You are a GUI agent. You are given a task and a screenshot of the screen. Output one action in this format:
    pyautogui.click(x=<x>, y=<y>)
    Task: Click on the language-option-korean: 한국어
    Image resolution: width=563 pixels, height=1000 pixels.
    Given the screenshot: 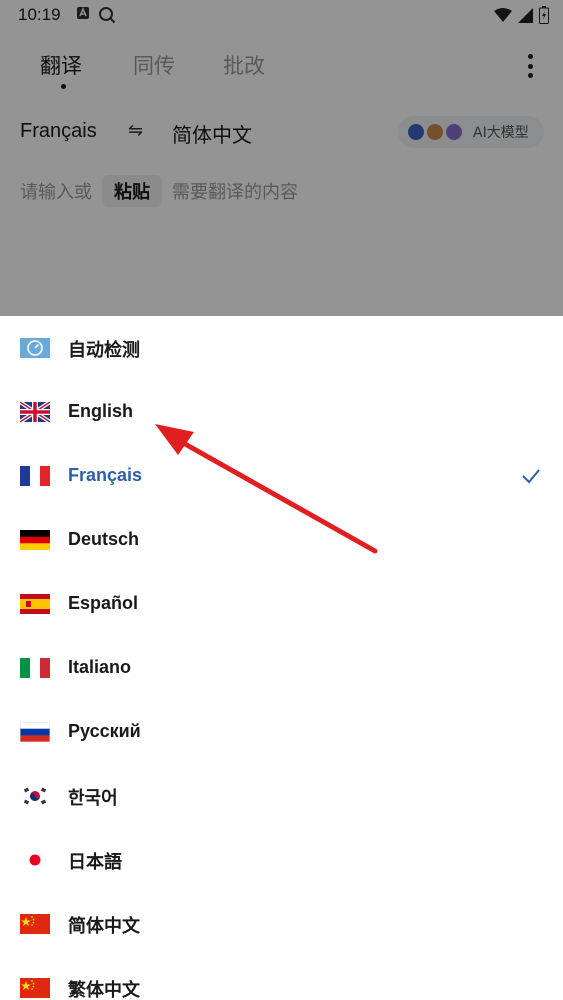 What is the action you would take?
    pyautogui.click(x=281, y=796)
    